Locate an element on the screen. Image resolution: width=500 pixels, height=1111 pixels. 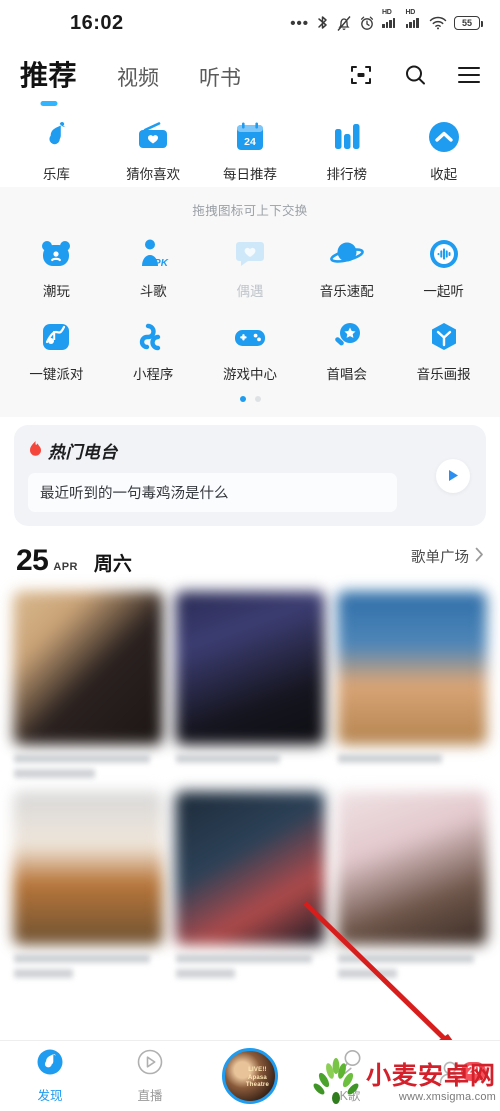
sound-wave-circle-icon is located at coordinates (444, 254).